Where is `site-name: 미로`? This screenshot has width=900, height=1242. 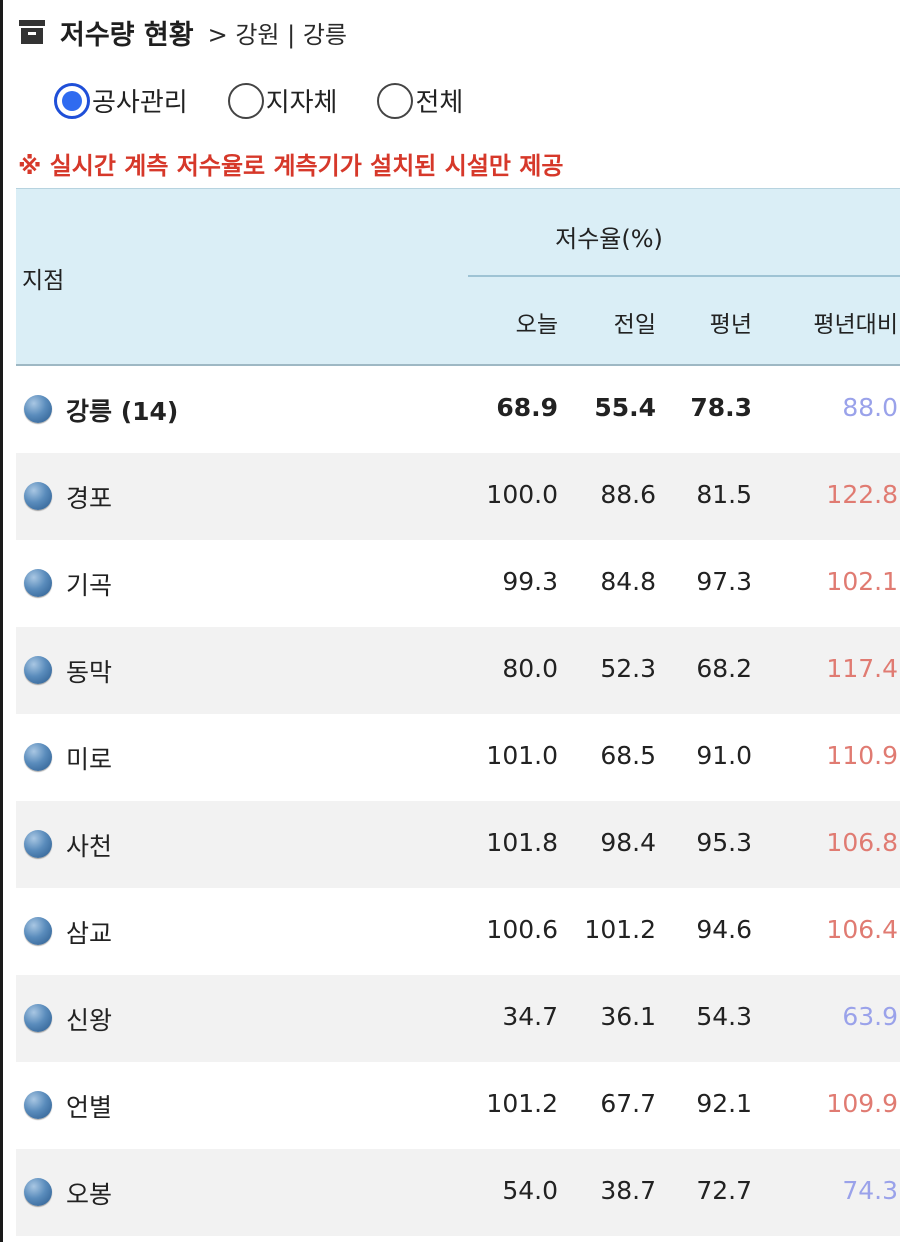
site-name: 미로 is located at coordinates (89, 759).